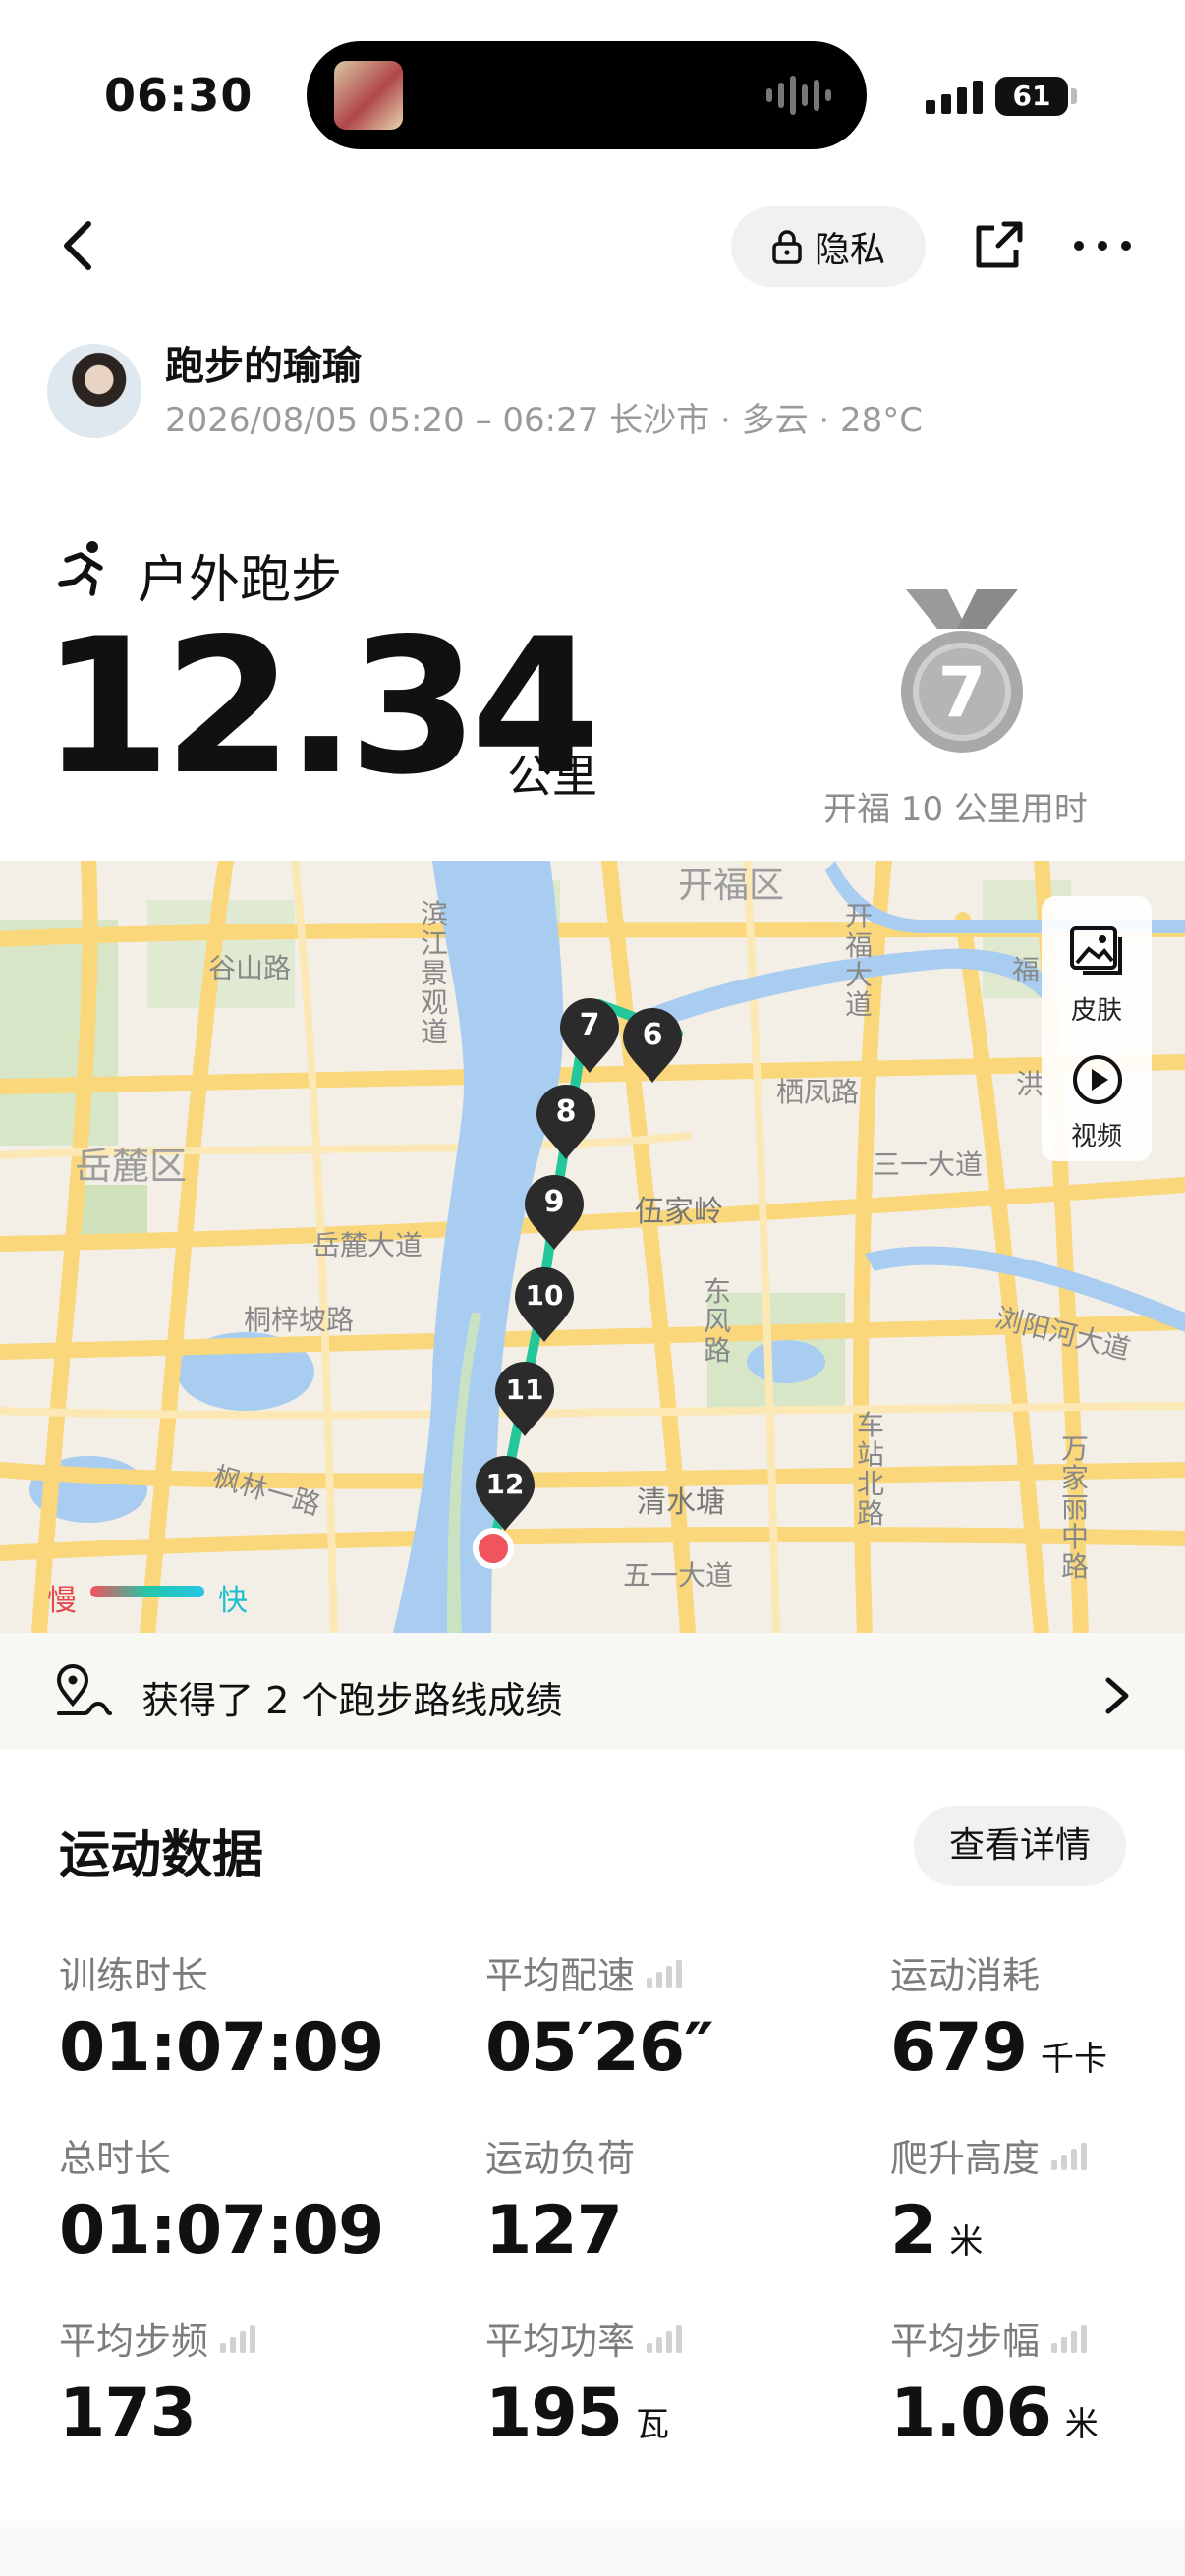 The width and height of the screenshot is (1185, 2576). Describe the element at coordinates (561, 2158) in the screenshot. I see `stat-label: 运动负荷` at that location.